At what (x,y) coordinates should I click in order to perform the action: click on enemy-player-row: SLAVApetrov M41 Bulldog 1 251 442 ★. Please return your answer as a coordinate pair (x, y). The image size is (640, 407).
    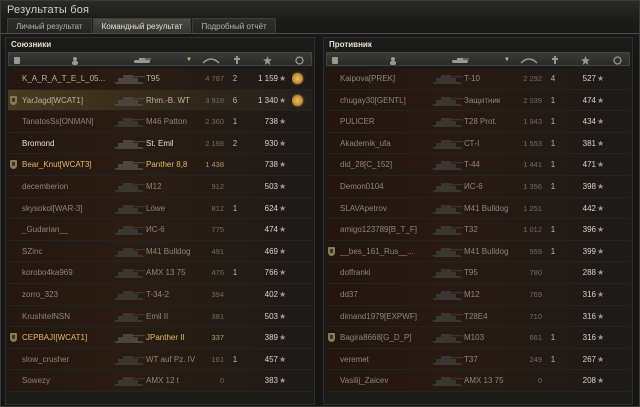
    Looking at the image, I should click on (478, 208).